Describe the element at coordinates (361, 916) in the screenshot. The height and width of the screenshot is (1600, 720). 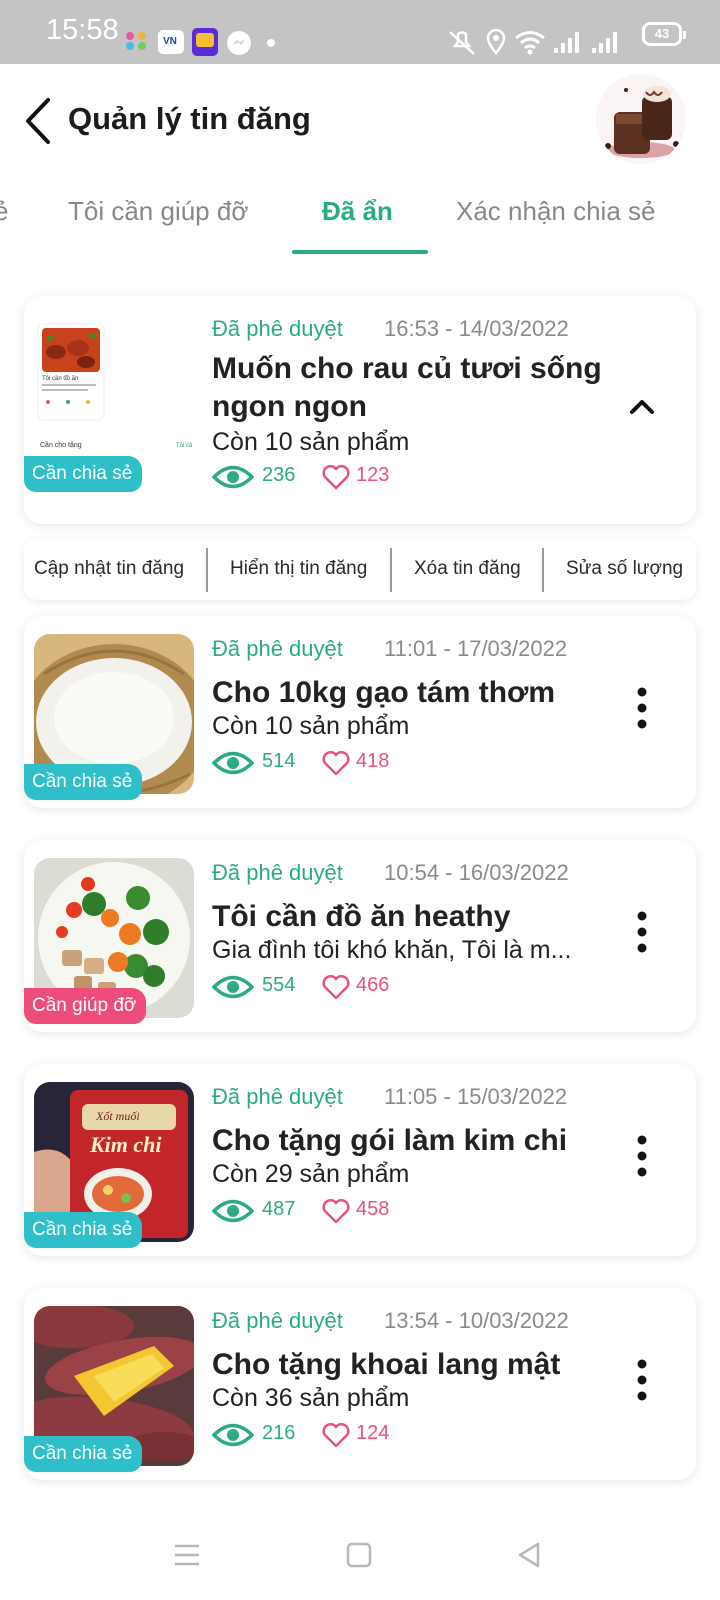
I see `post-title: Tôi cần đồ ăn heathy` at that location.